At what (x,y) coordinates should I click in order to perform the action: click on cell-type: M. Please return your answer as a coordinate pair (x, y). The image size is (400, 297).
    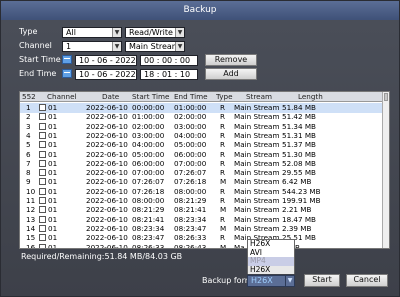
    Looking at the image, I should click on (223, 245).